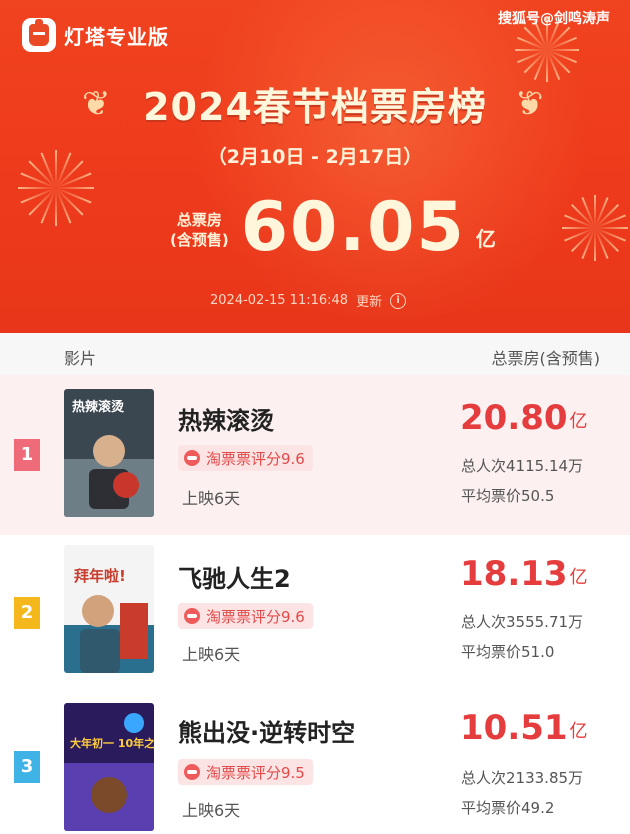 This screenshot has width=630, height=834. What do you see at coordinates (39, 35) in the screenshot?
I see `lighthouse-icon` at bounding box center [39, 35].